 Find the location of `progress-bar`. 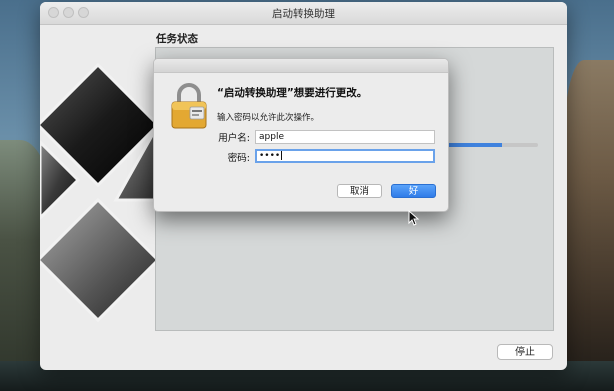

progress-bar is located at coordinates (490, 145).